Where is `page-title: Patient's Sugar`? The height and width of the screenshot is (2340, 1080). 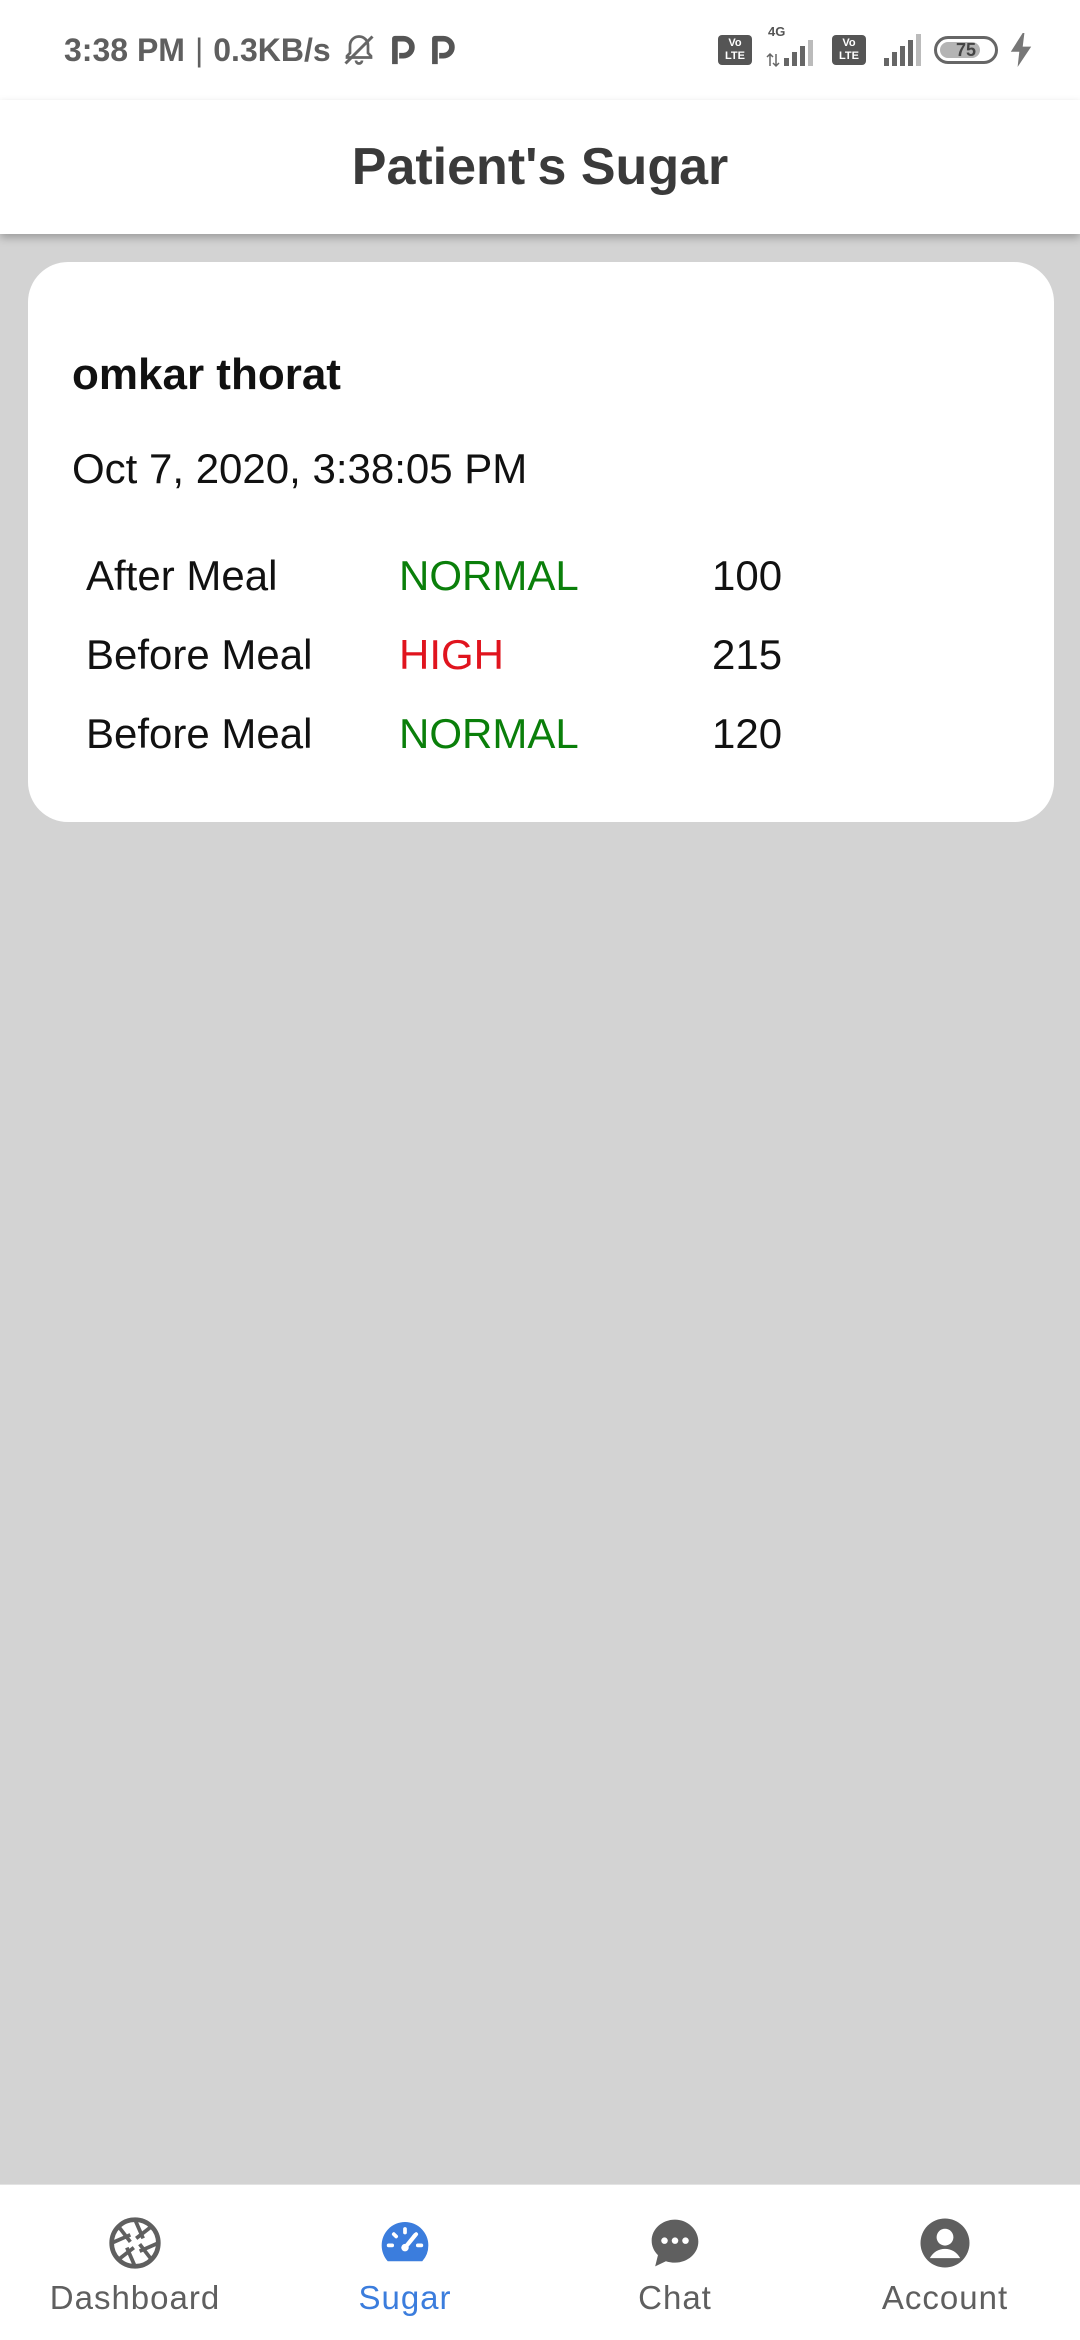 page-title: Patient's Sugar is located at coordinates (540, 167).